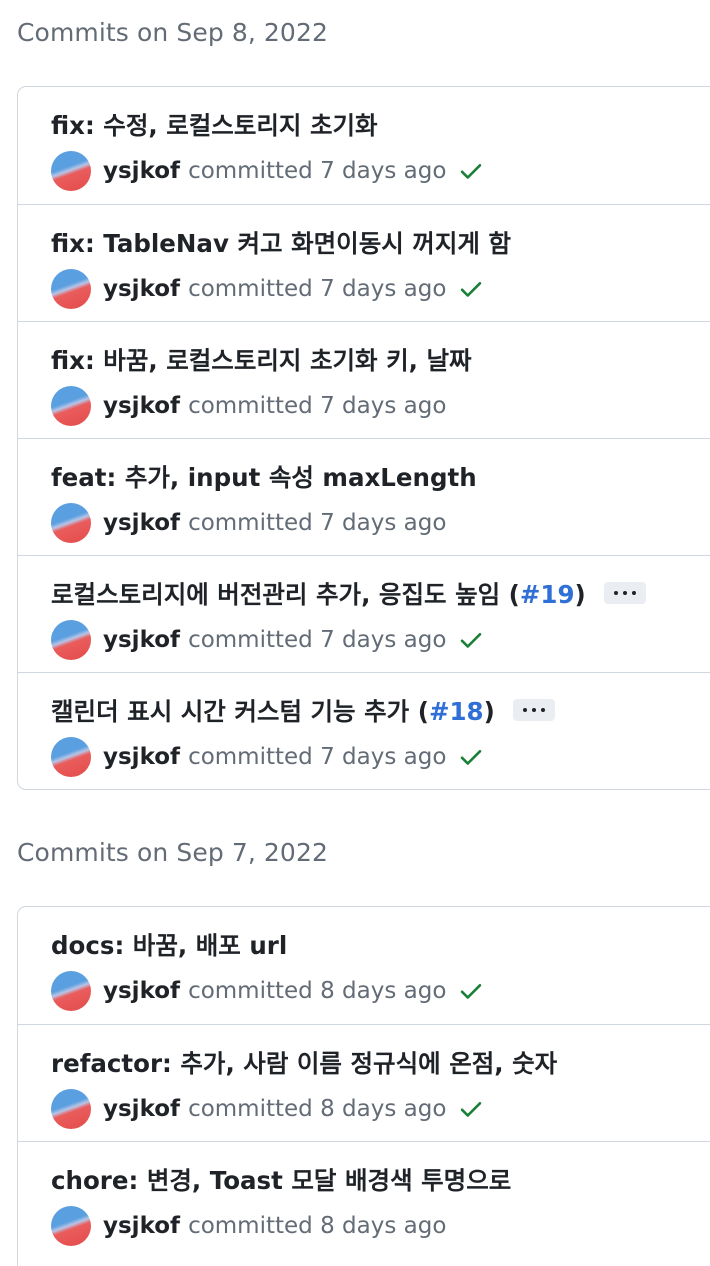 The image size is (710, 1266). What do you see at coordinates (240, 711) in the screenshot?
I see `commit-link: 캘린더 표시 시간 커스텀 기능 추가 (` at bounding box center [240, 711].